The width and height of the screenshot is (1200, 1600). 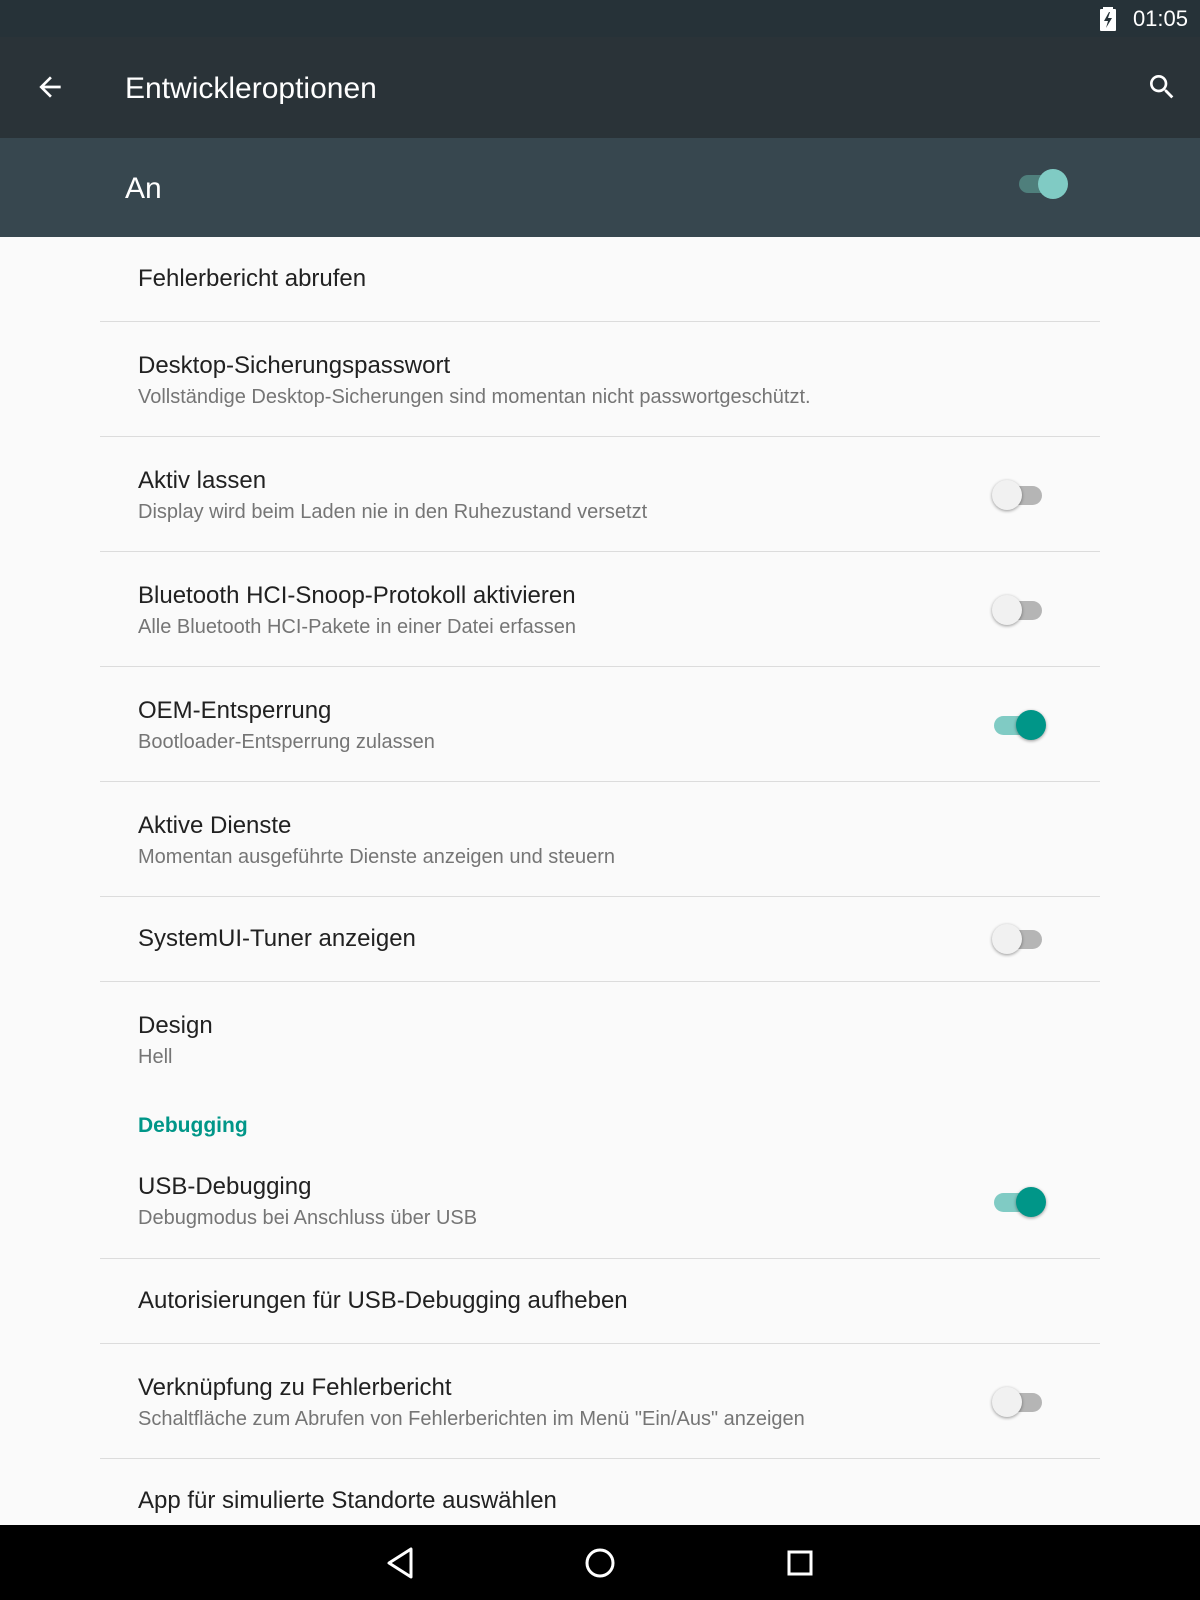 I want to click on battery-charging-icon, so click(x=1108, y=19).